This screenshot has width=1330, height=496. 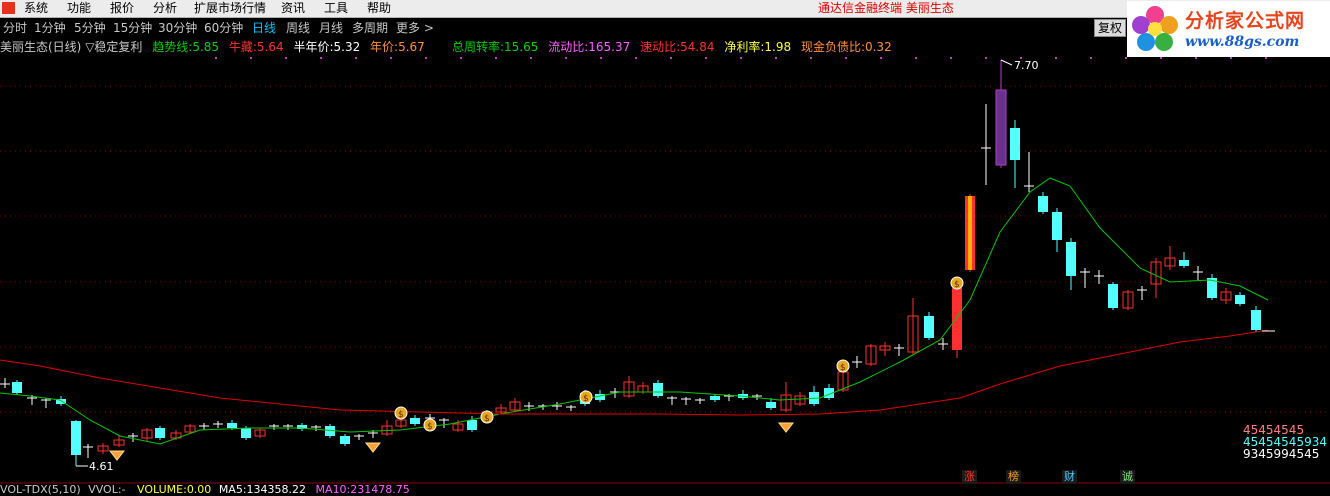 What do you see at coordinates (1006, 62) in the screenshot?
I see `high-pointer` at bounding box center [1006, 62].